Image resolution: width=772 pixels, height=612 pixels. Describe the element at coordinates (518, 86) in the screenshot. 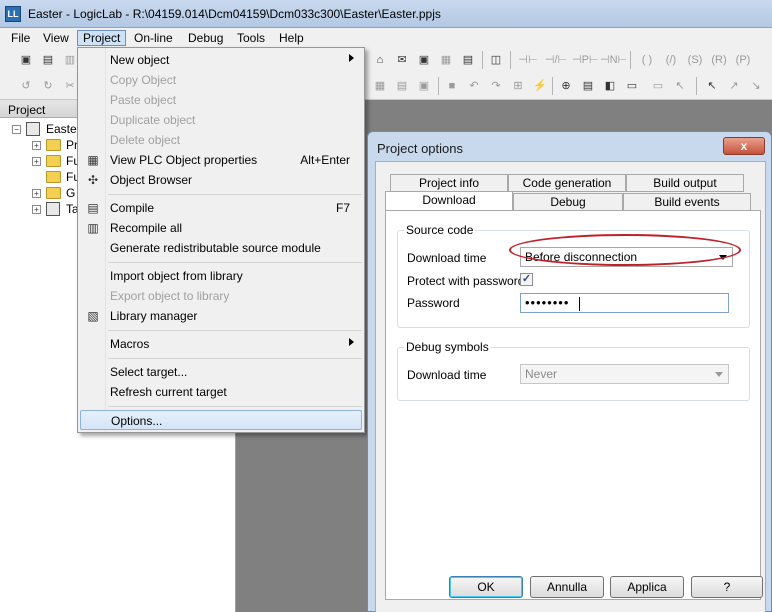

I see `toolbar-btn-r2-4: ⊞` at that location.